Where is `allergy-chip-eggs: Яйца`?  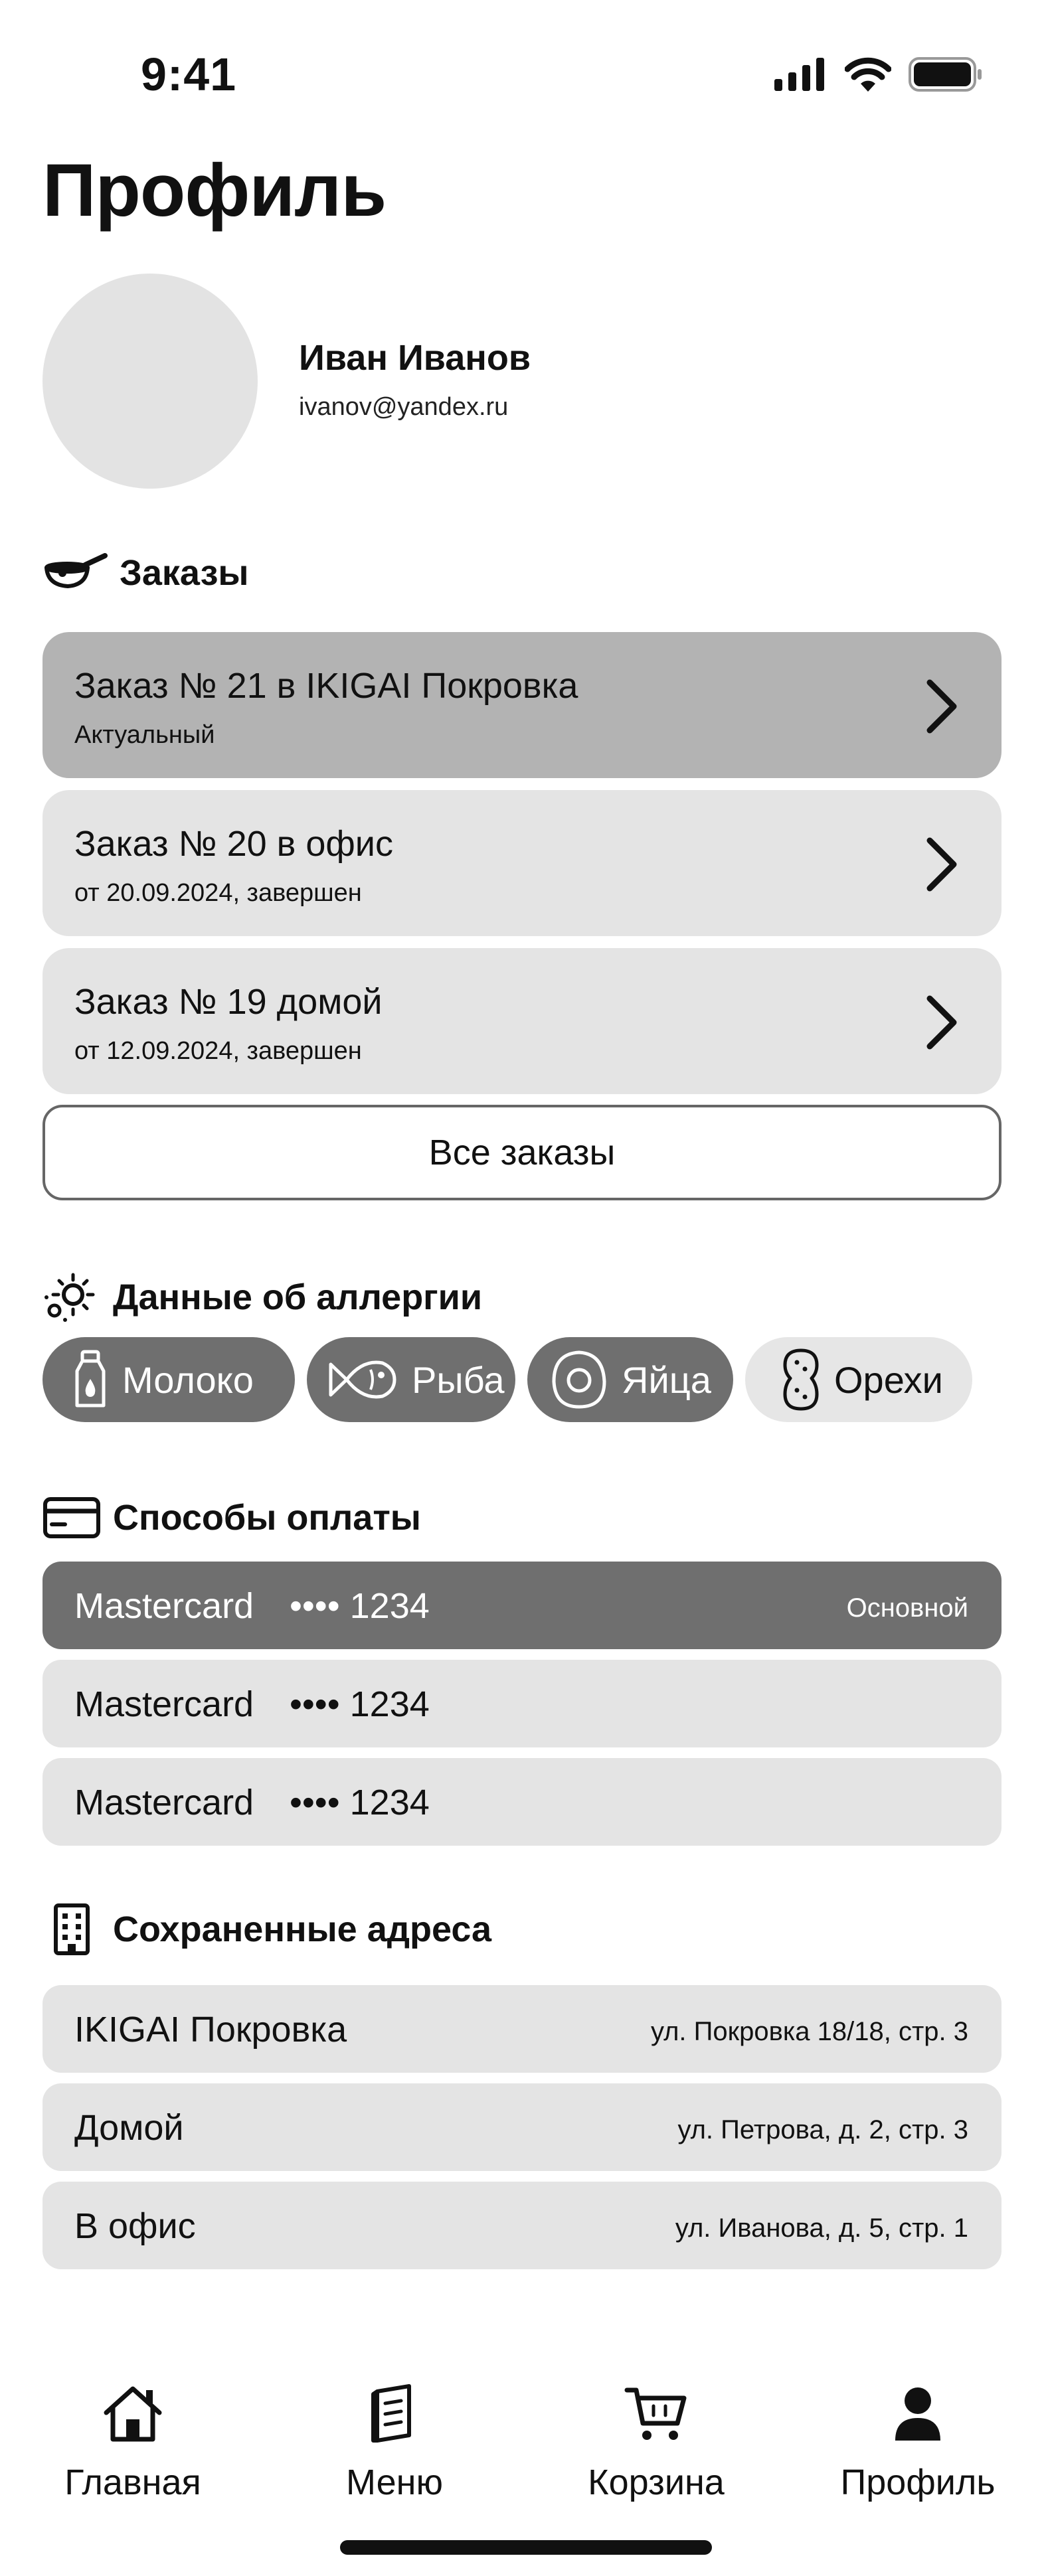
allergy-chip-eggs: Яйца is located at coordinates (630, 1379).